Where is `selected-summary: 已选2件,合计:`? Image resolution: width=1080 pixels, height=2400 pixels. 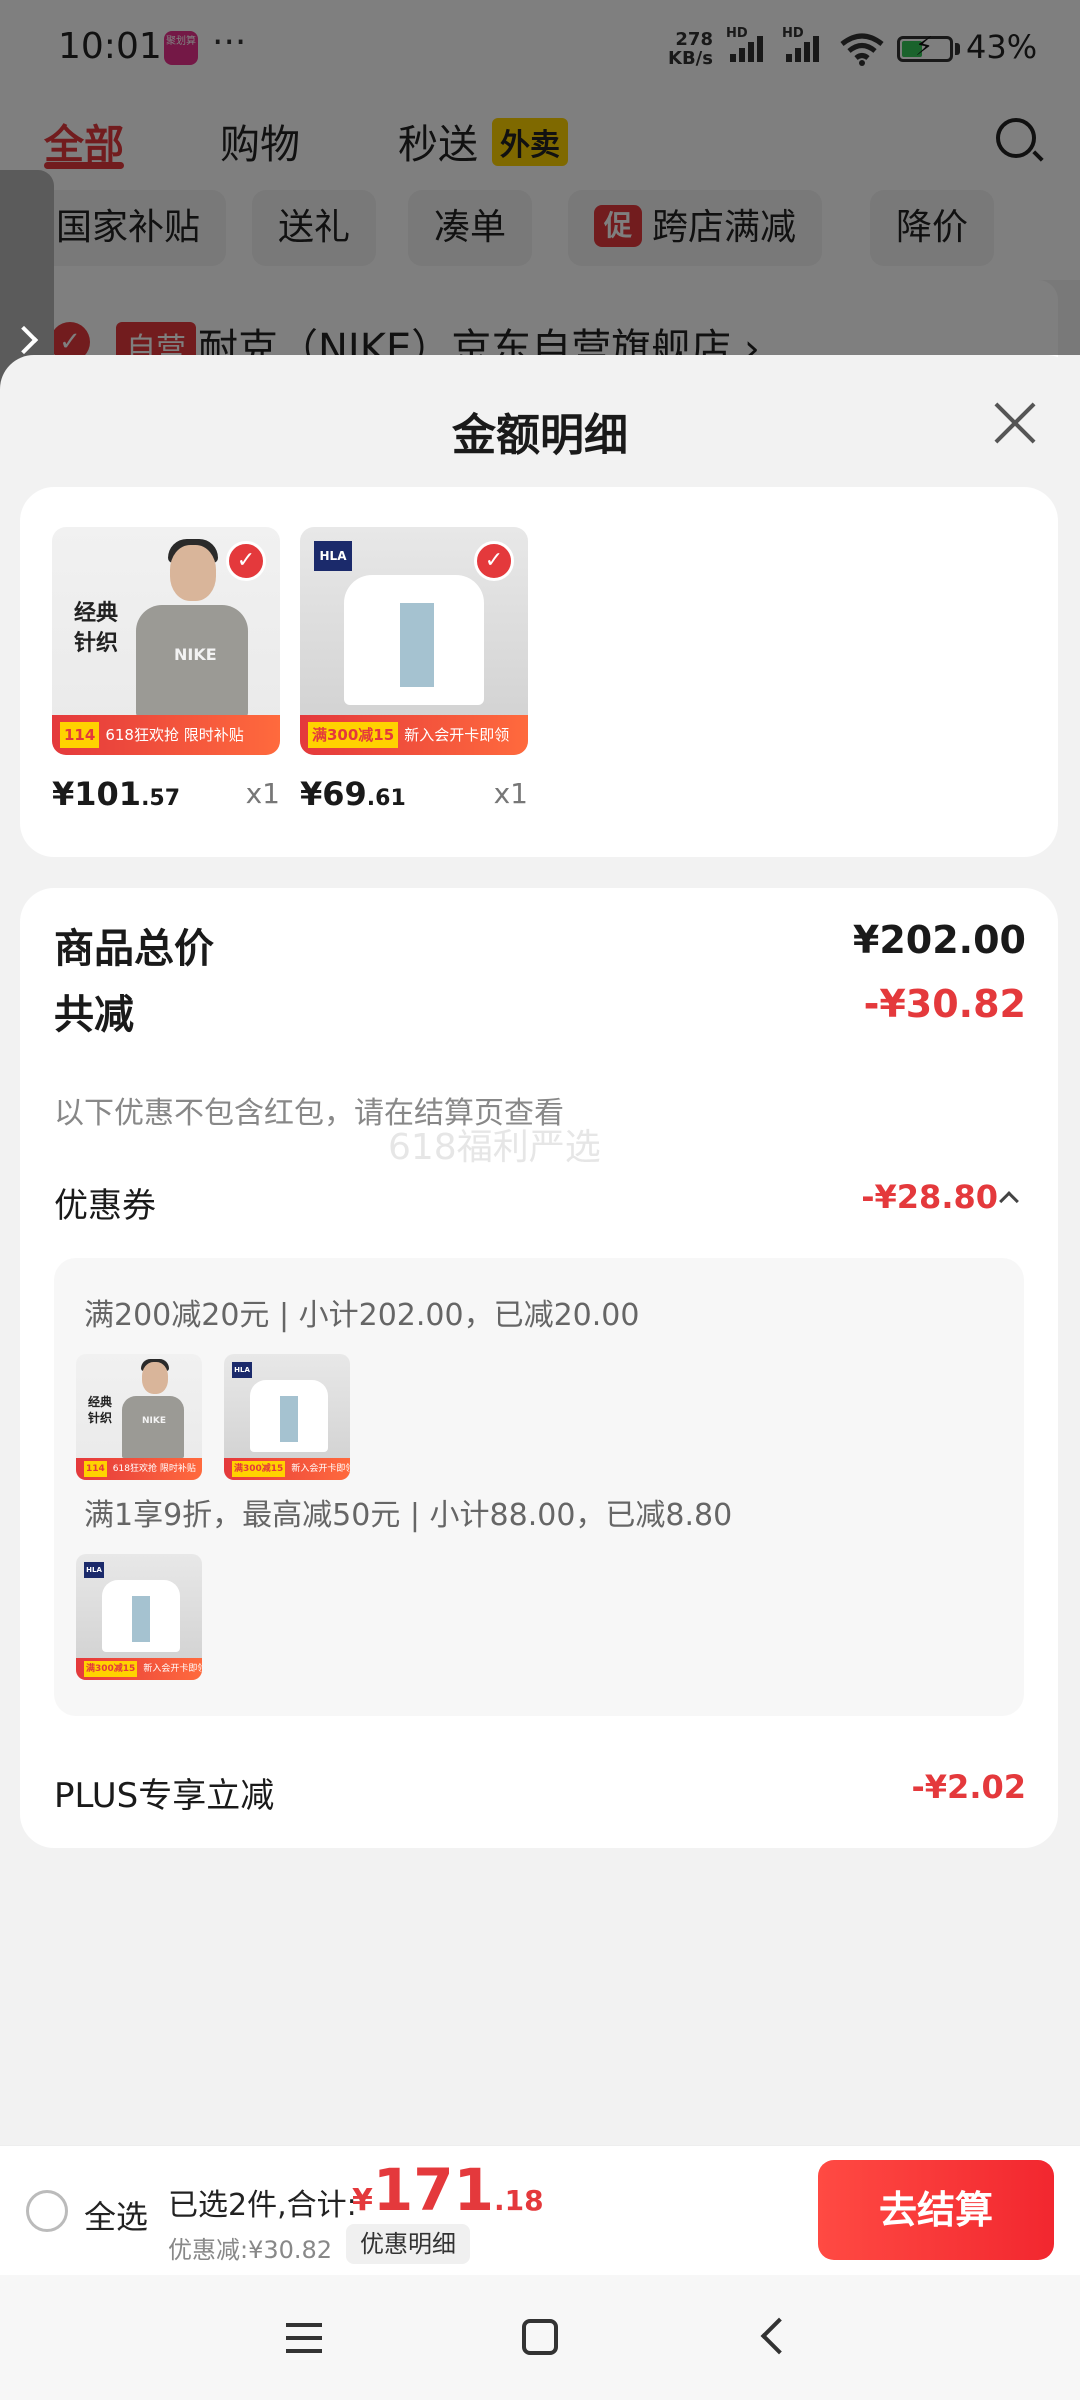
selected-summary: 已选2件,合计: is located at coordinates (262, 2205).